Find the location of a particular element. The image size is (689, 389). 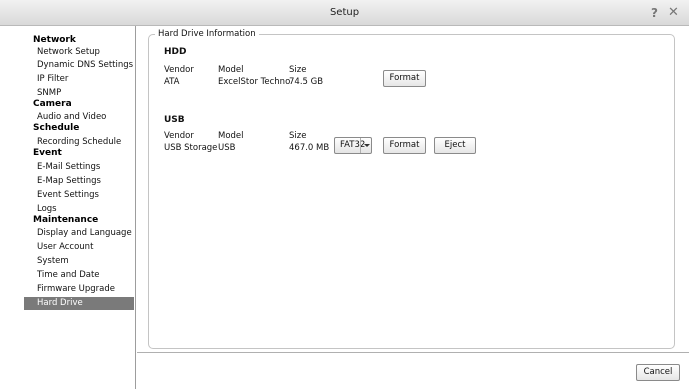

chevron-down-icon is located at coordinates (365, 145).